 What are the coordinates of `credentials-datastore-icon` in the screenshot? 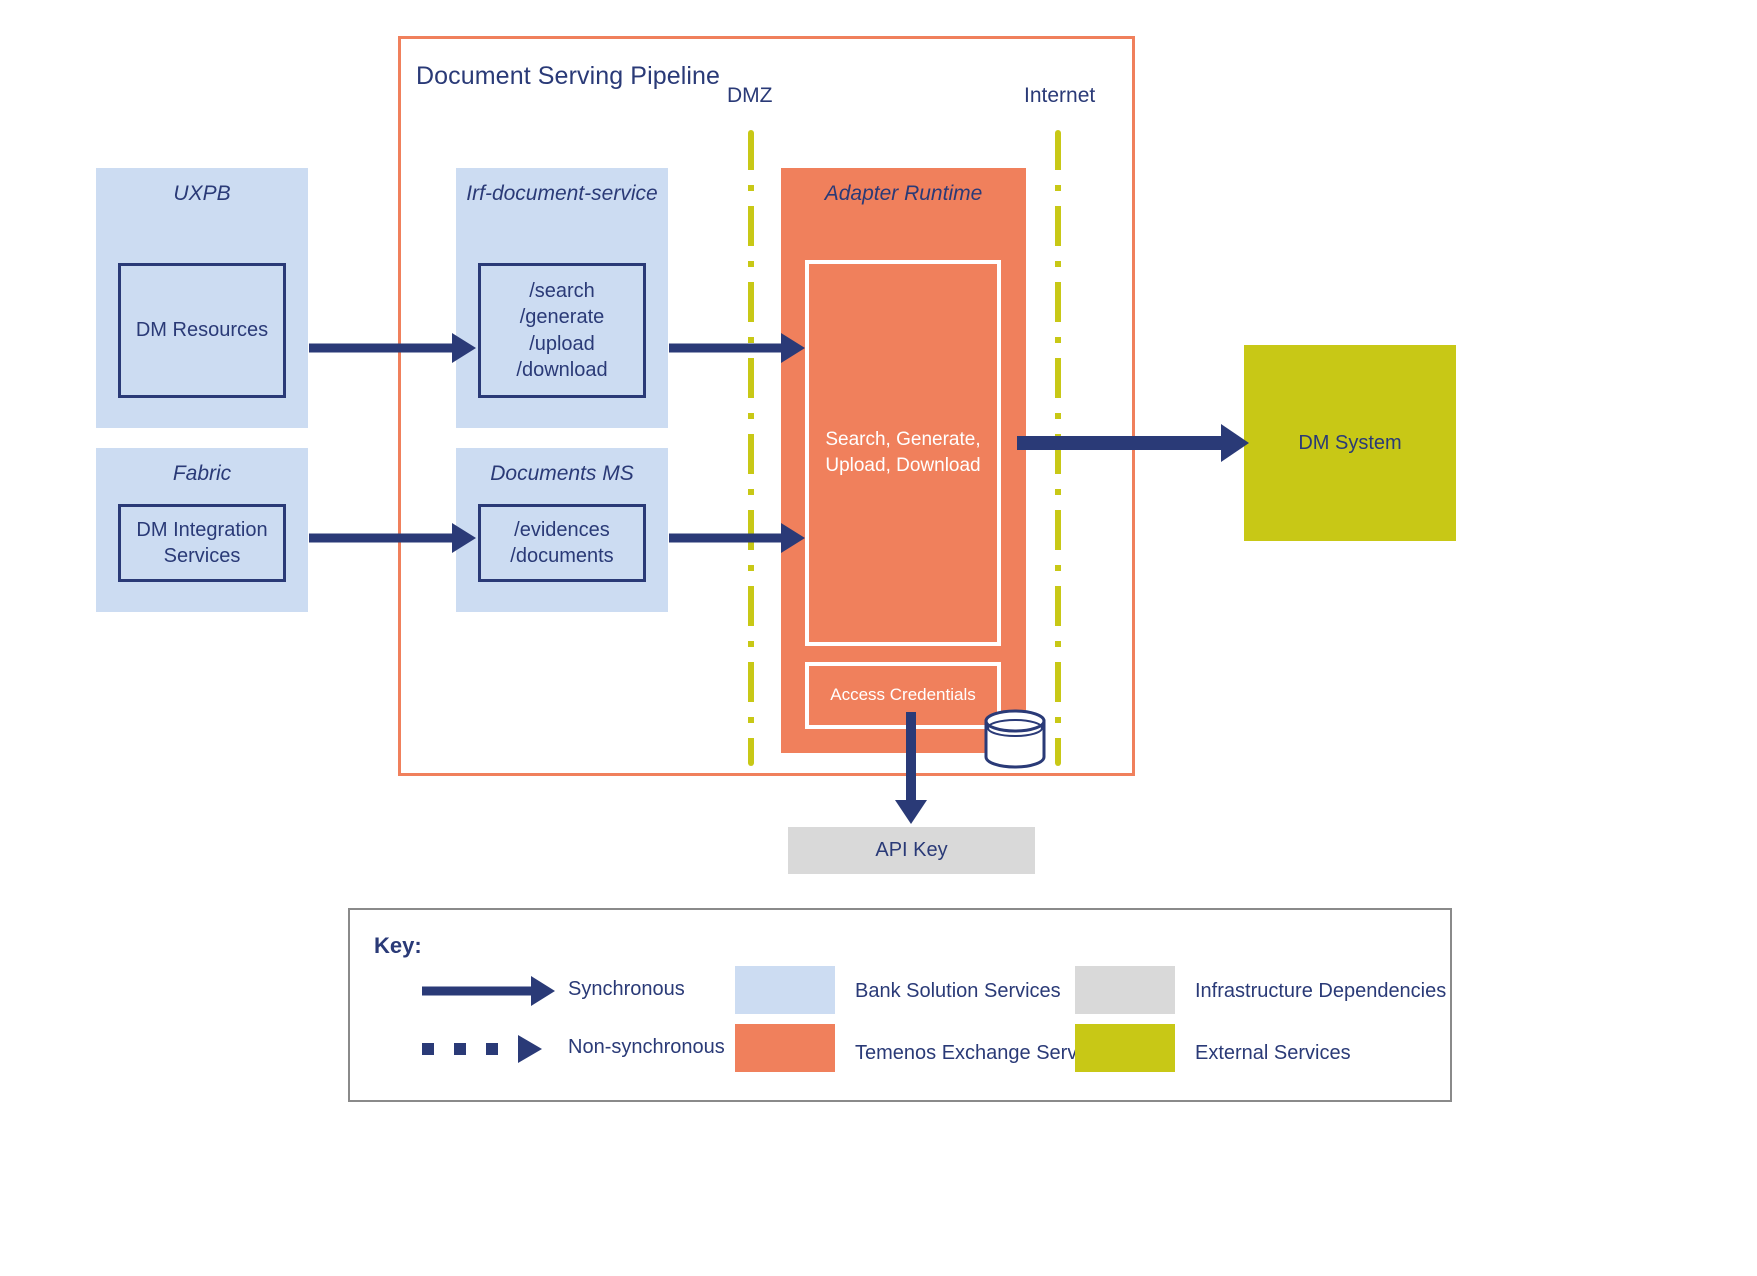 It's located at (1015, 739).